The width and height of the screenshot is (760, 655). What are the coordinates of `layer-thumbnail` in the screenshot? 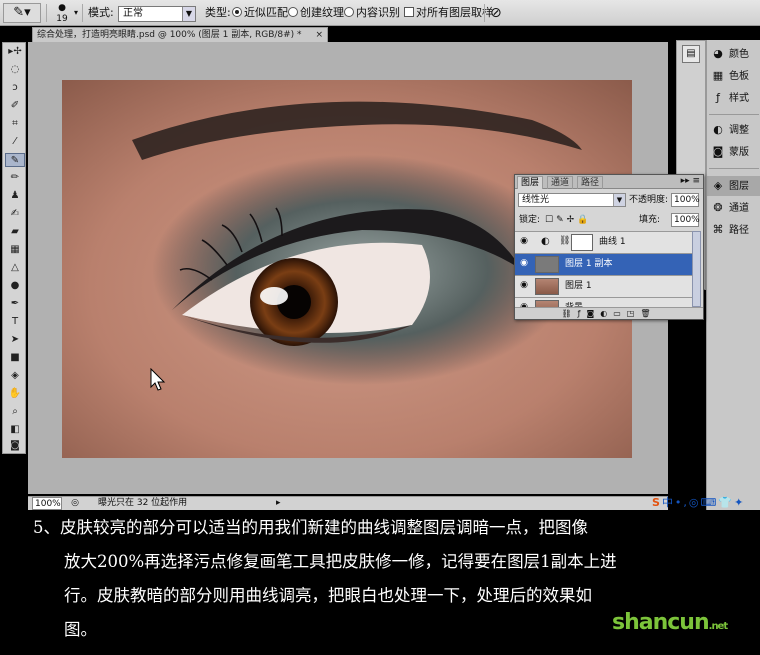 It's located at (547, 264).